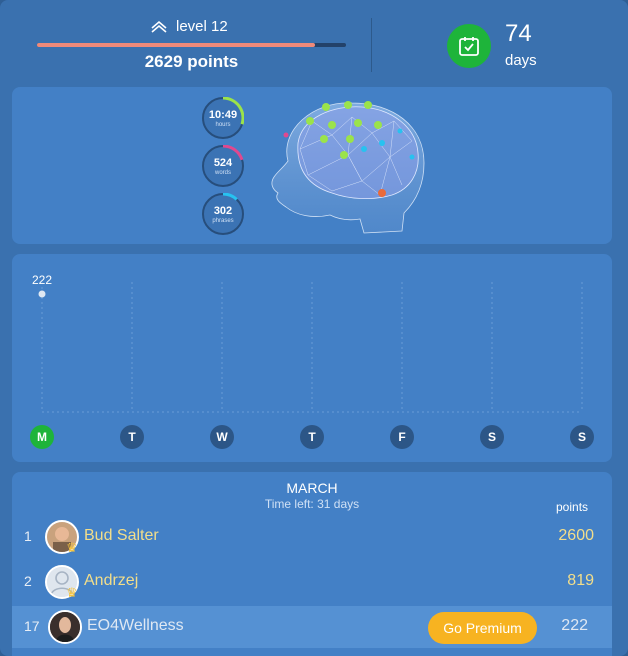 This screenshot has width=628, height=656. What do you see at coordinates (572, 507) in the screenshot?
I see `points-column-header: points` at bounding box center [572, 507].